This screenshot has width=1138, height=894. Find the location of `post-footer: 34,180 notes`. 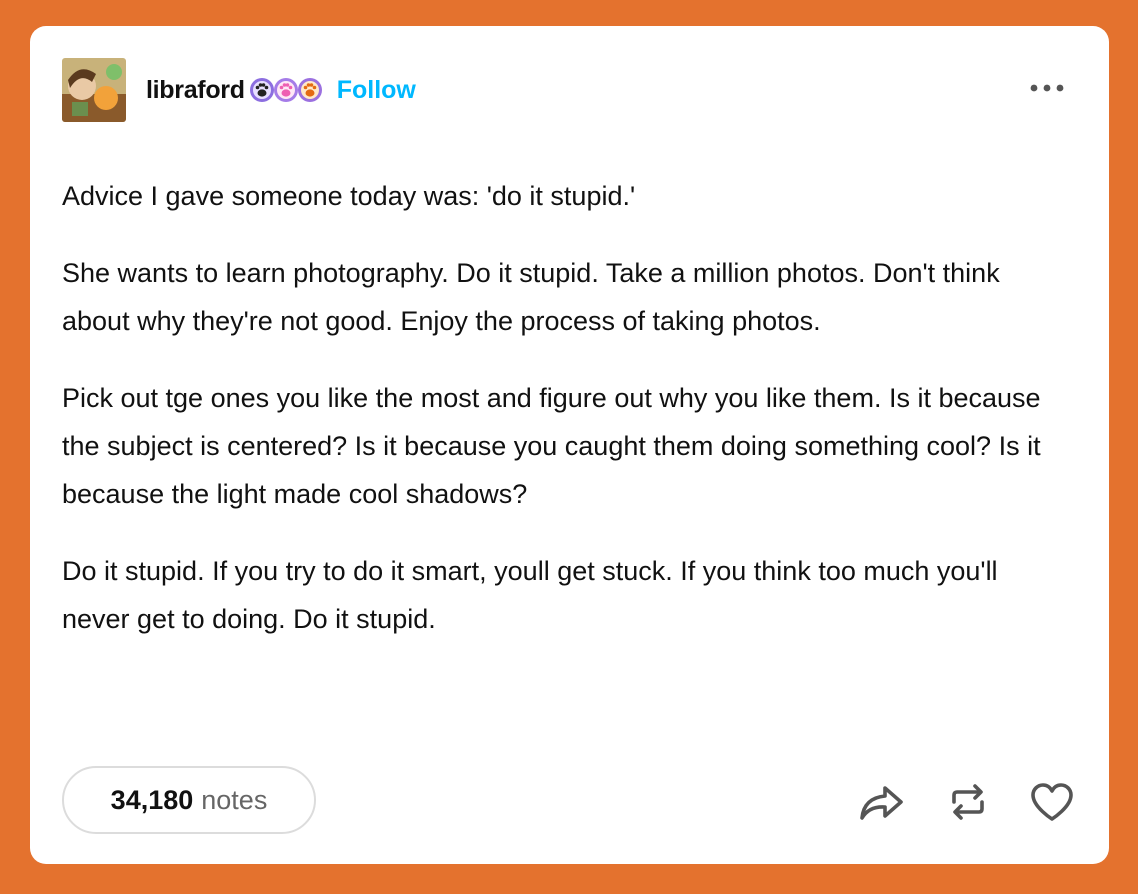

post-footer: 34,180 notes is located at coordinates (569, 802).